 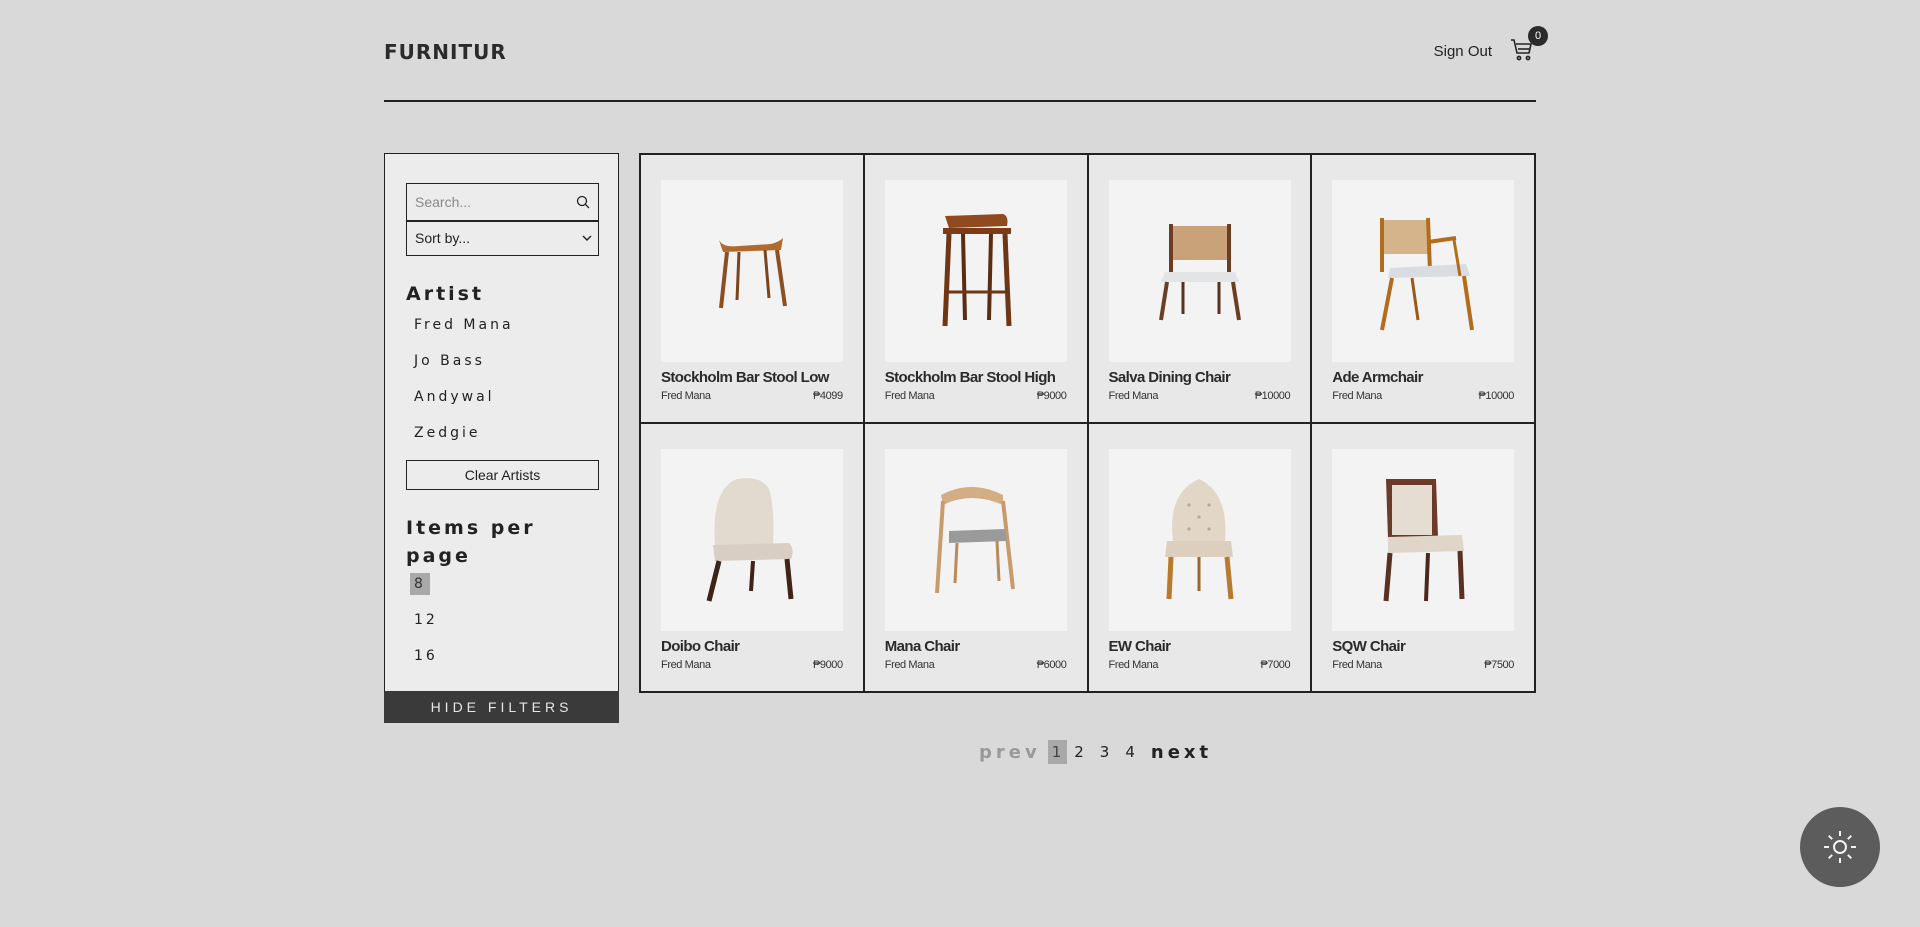 I want to click on tufted-chair-image, so click(x=1199, y=540).